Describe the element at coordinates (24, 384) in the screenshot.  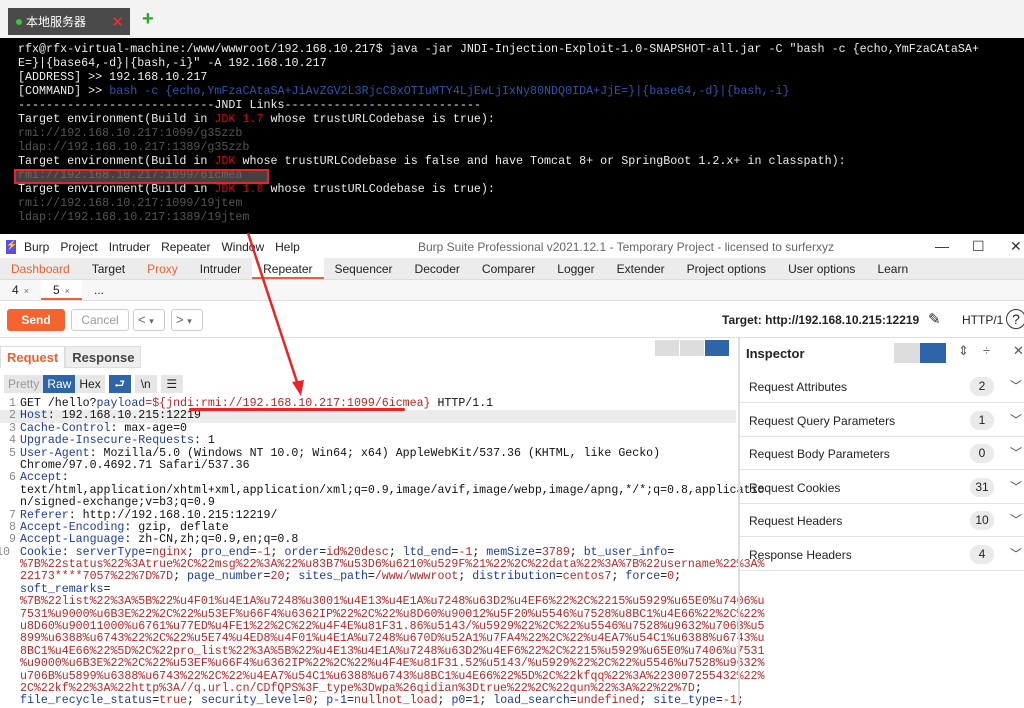
I see `mode-pretty: Pretty` at that location.